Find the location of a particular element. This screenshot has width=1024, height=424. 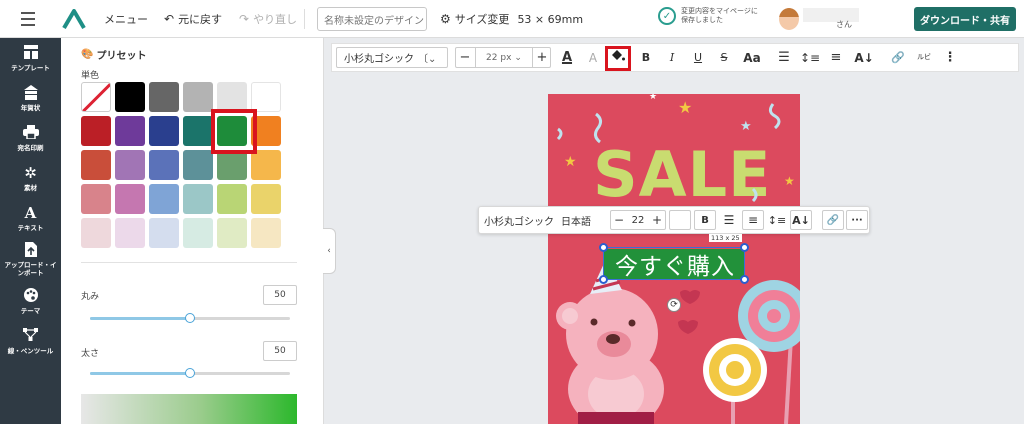

rotate-handle: ⟳ is located at coordinates (674, 305).